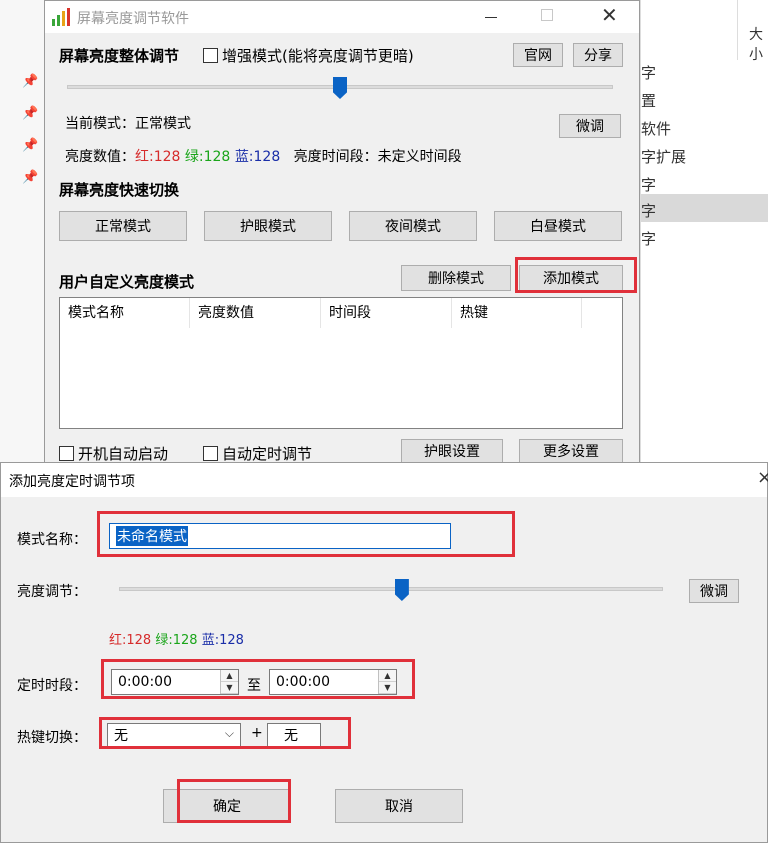 This screenshot has height=843, width=768. I want to click on maximize-button, so click(547, 15).